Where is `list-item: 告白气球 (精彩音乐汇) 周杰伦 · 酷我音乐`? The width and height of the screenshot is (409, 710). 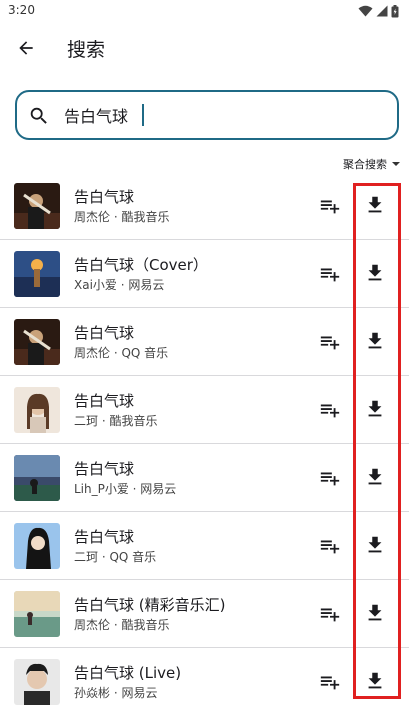 list-item: 告白气球 (精彩音乐汇) 周杰伦 · 酷我音乐 is located at coordinates (204, 614).